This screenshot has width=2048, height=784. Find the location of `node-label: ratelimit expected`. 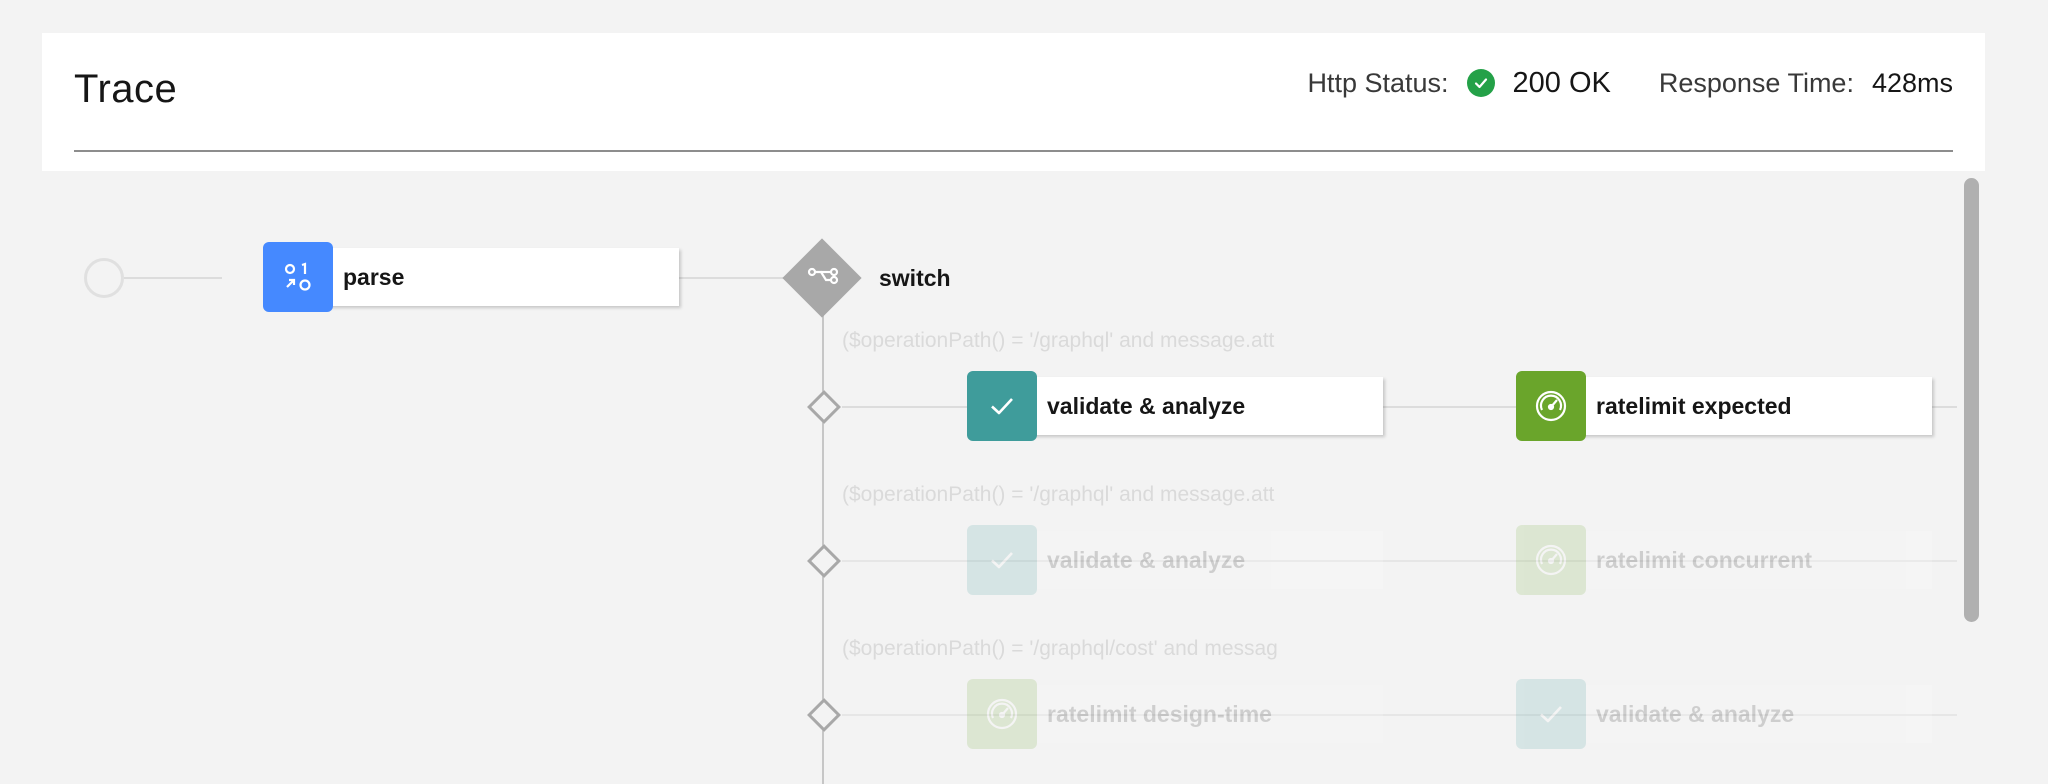

node-label: ratelimit expected is located at coordinates (1694, 405).